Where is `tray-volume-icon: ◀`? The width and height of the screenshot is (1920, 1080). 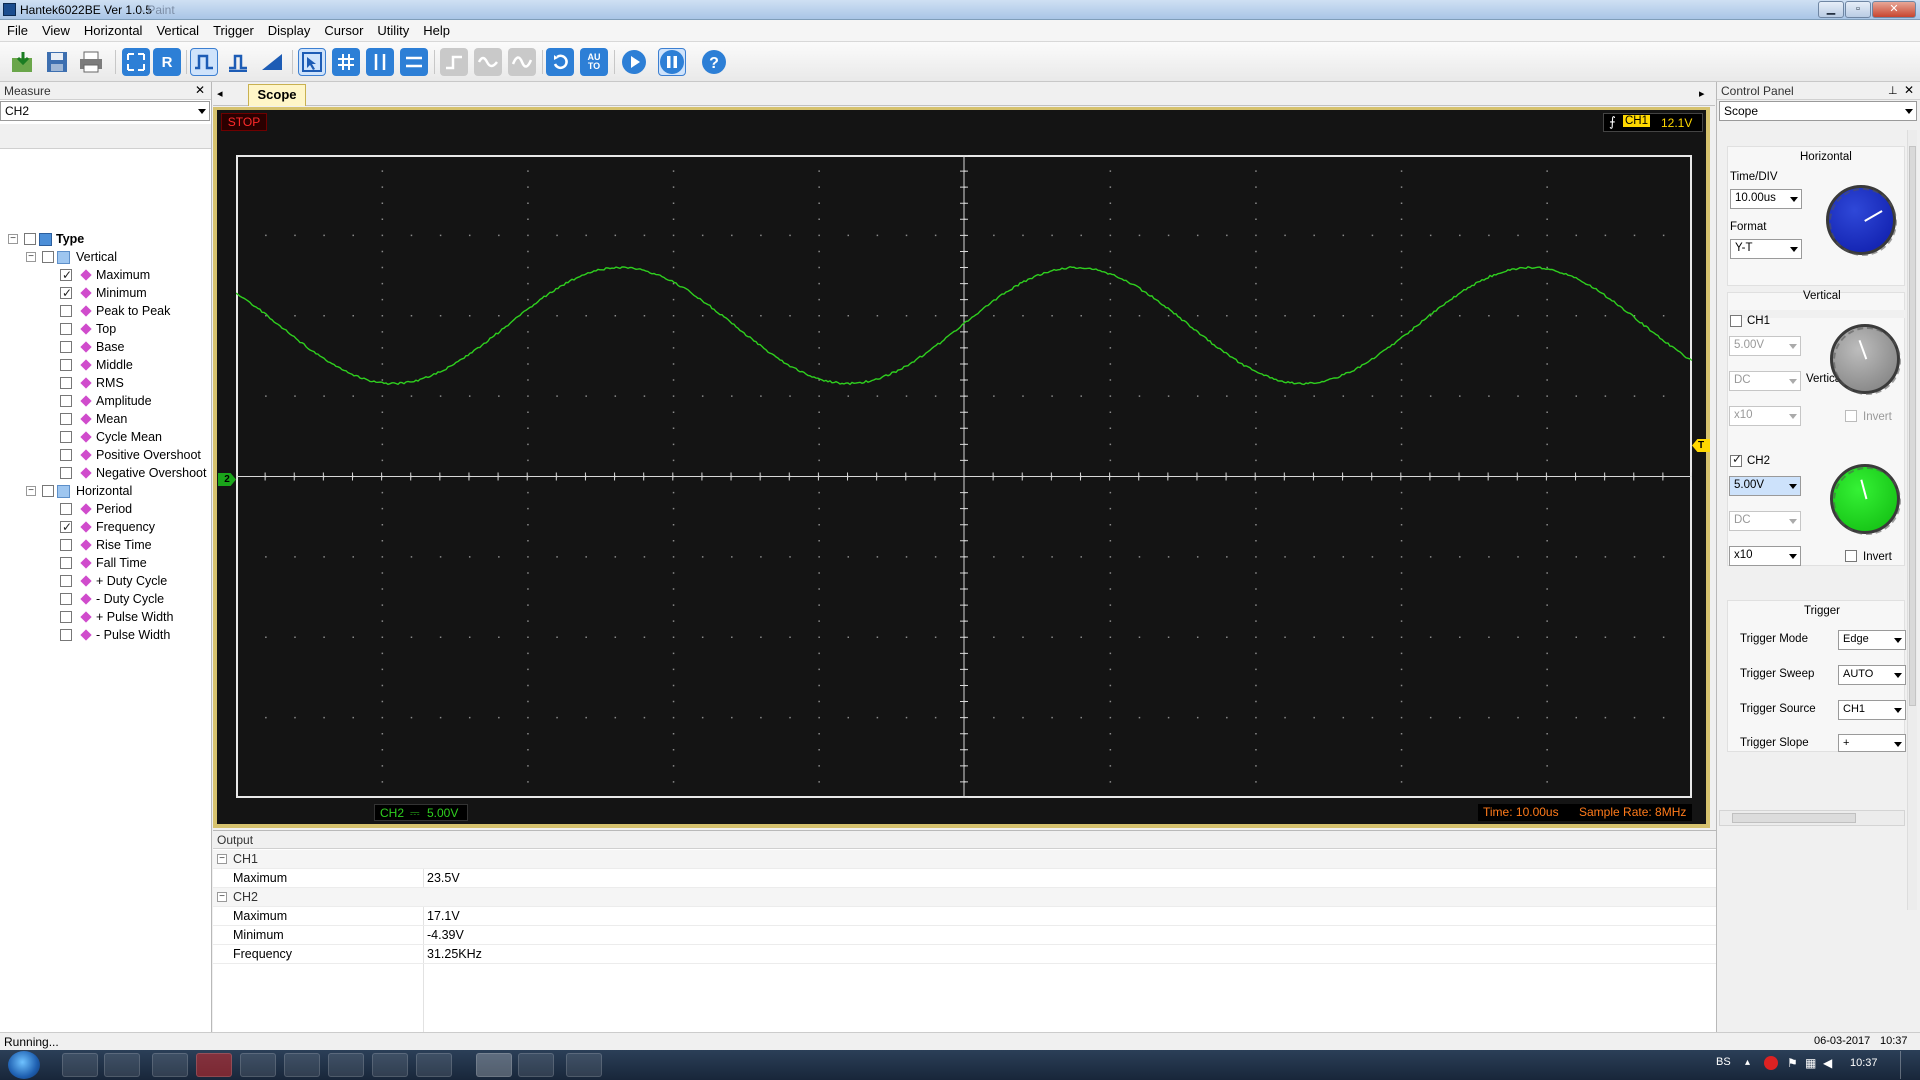
tray-volume-icon: ◀ is located at coordinates (1827, 1063).